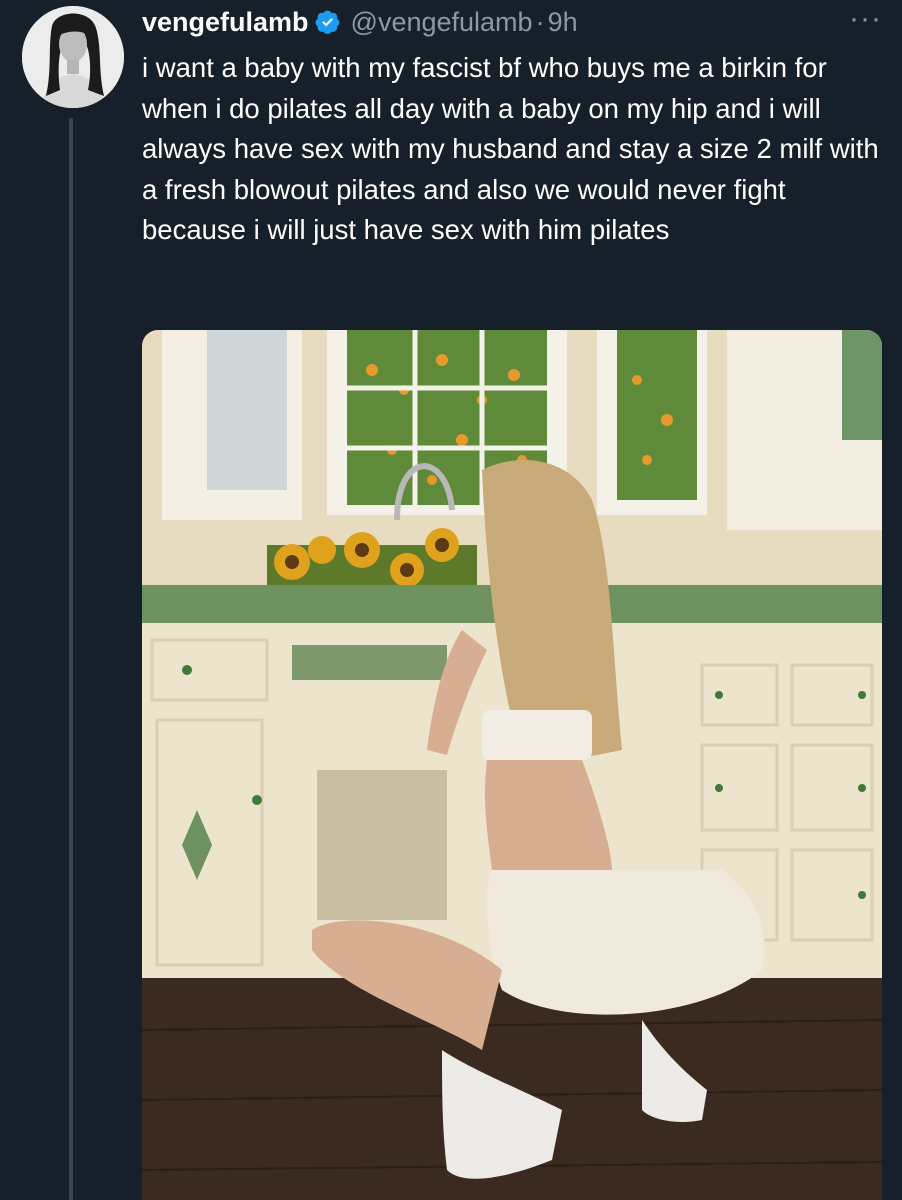 Image resolution: width=902 pixels, height=1200 pixels. Describe the element at coordinates (225, 22) in the screenshot. I see `display-name: vengefulamb` at that location.